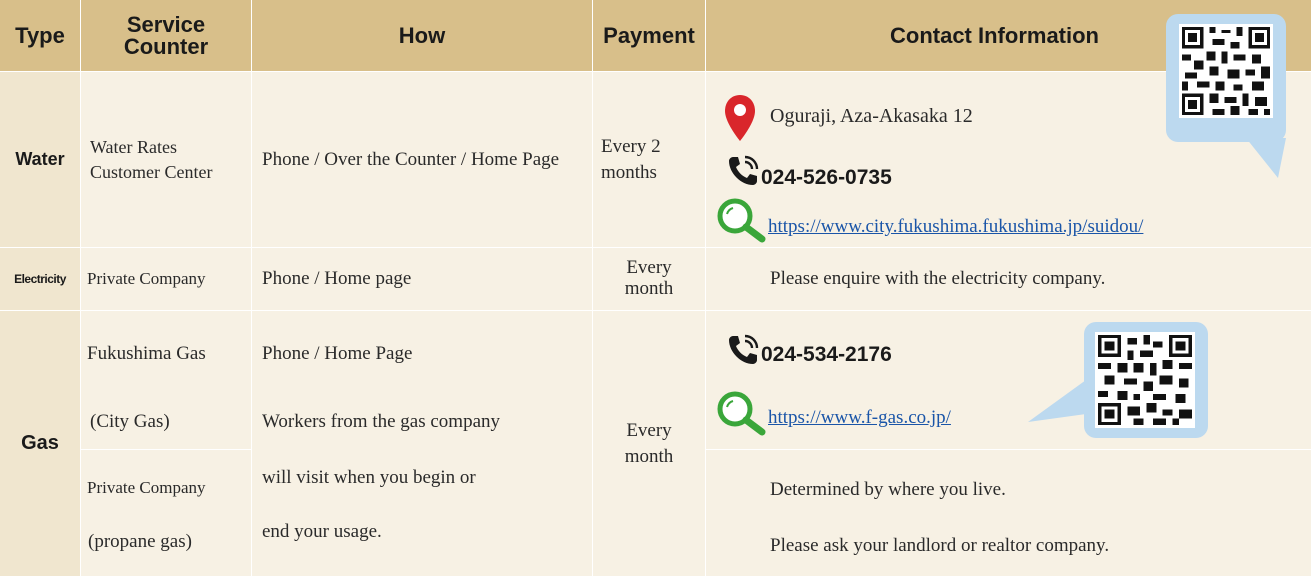  What do you see at coordinates (649, 159) in the screenshot?
I see `water-payment: Every 2 months` at bounding box center [649, 159].